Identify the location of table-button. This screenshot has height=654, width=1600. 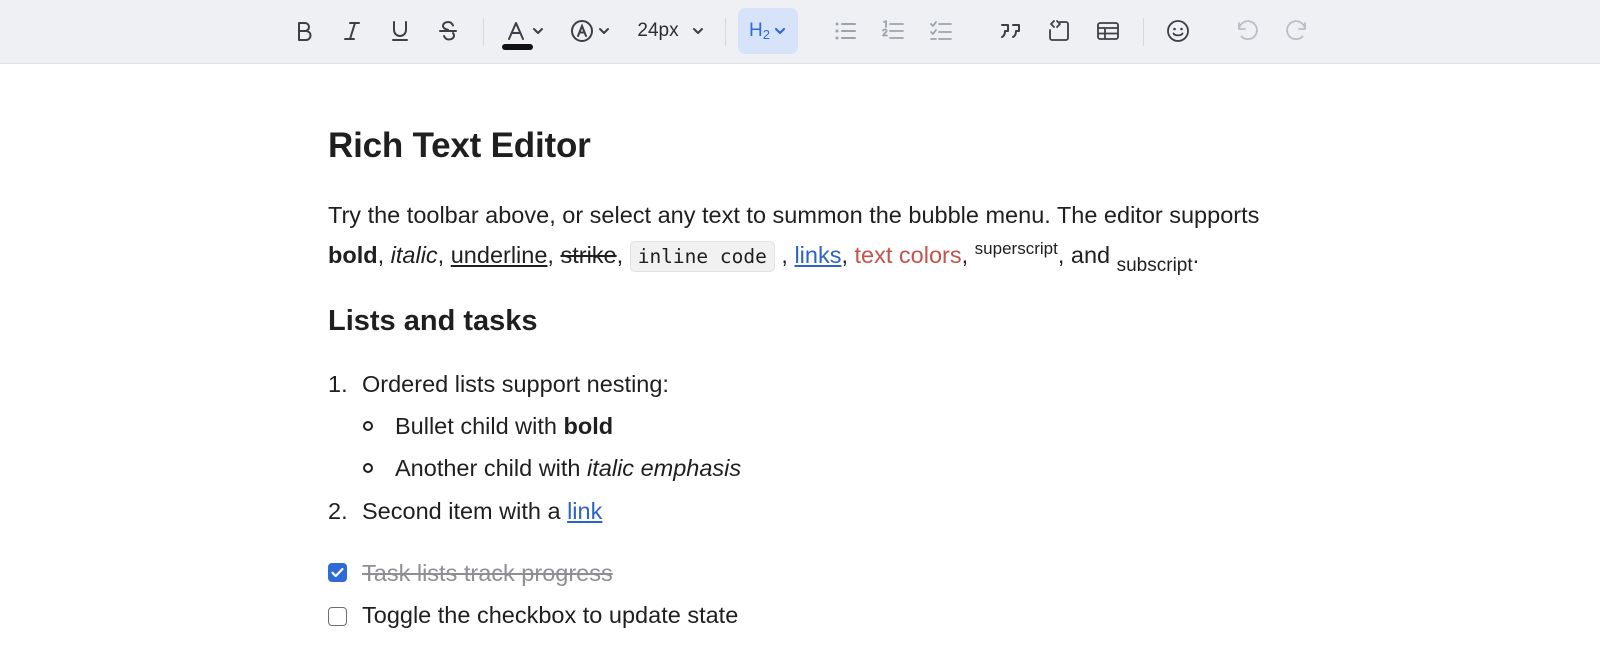
(1108, 31).